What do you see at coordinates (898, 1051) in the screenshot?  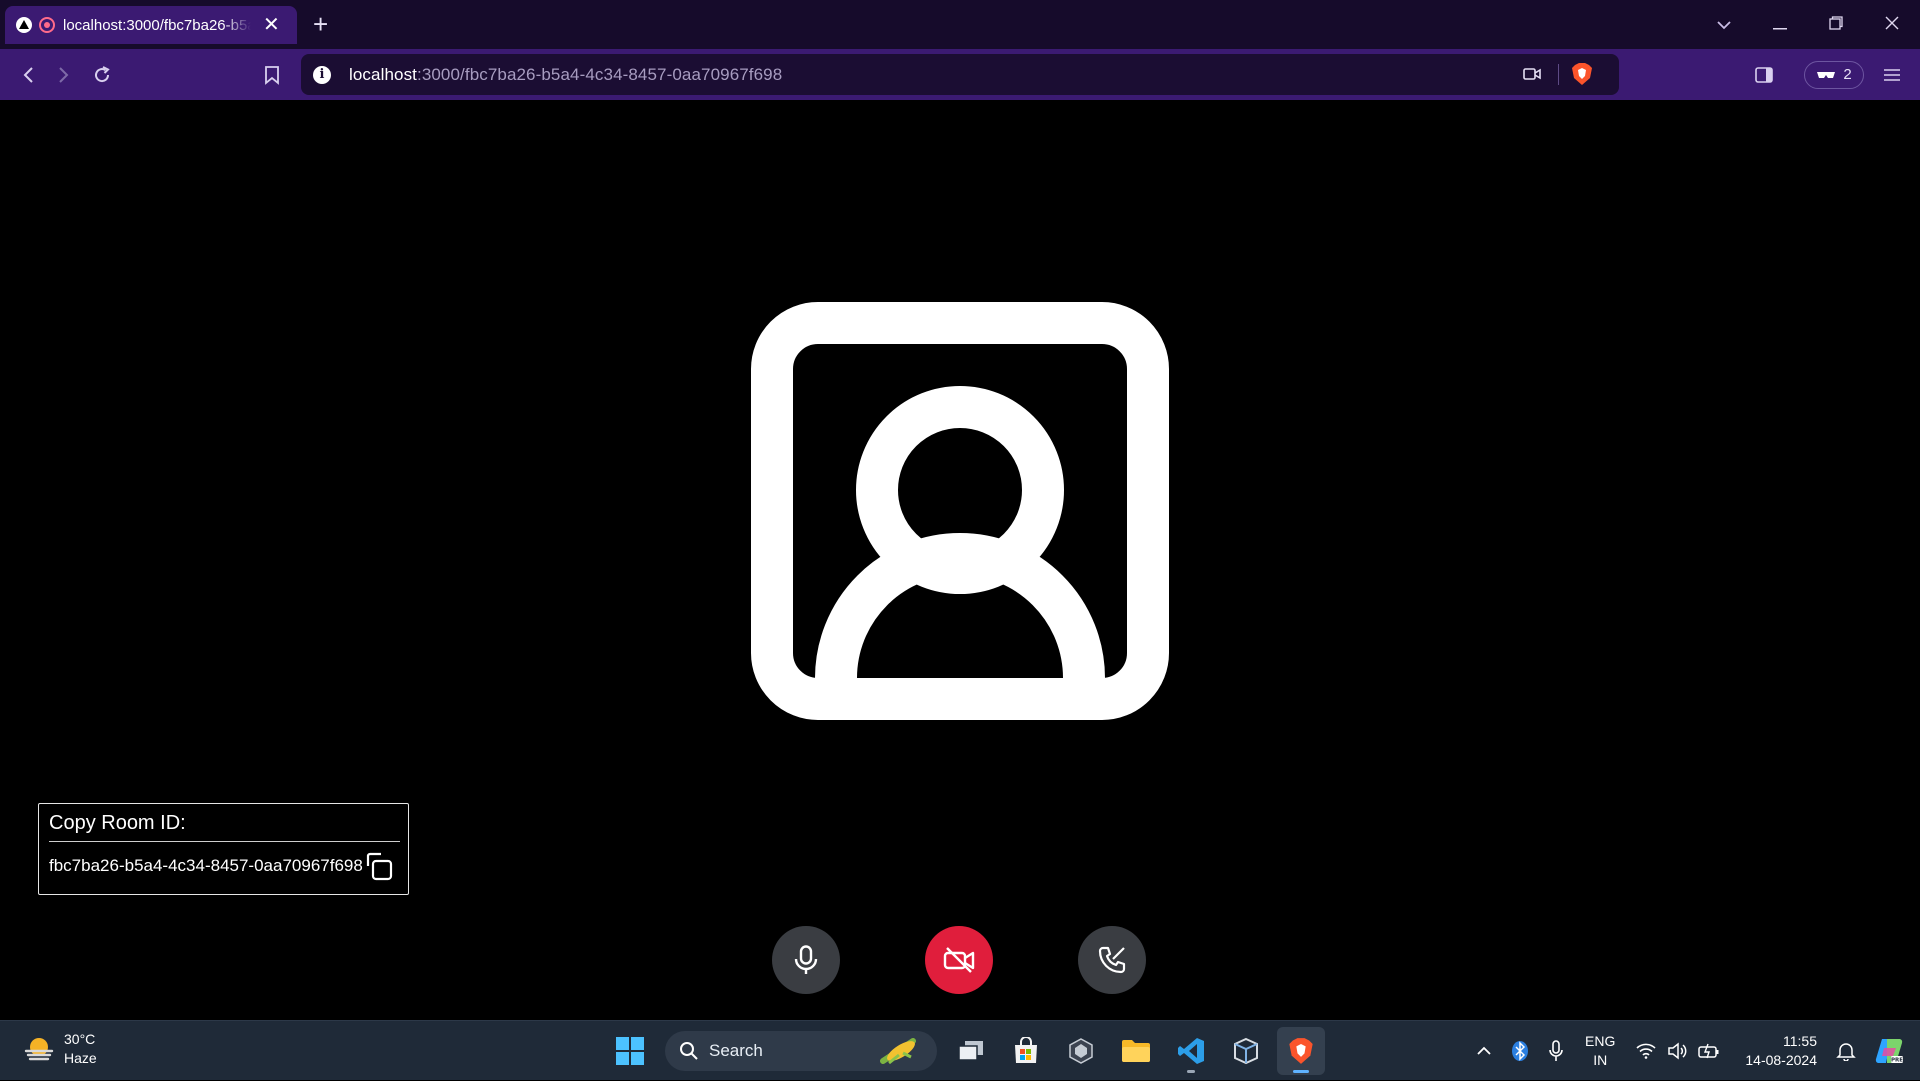 I see `search-highlight-corn-icon` at bounding box center [898, 1051].